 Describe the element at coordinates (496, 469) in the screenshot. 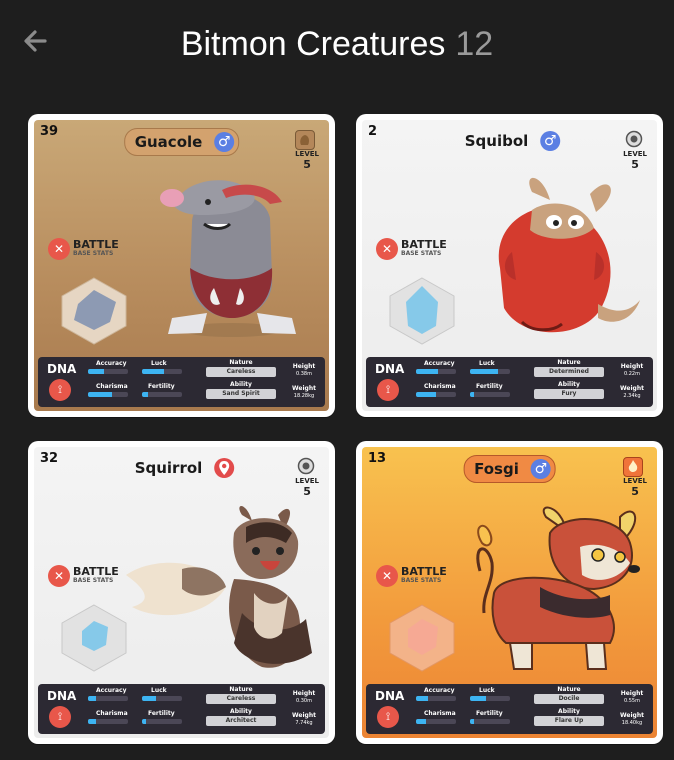

I see `creature-name: Fosgi` at that location.